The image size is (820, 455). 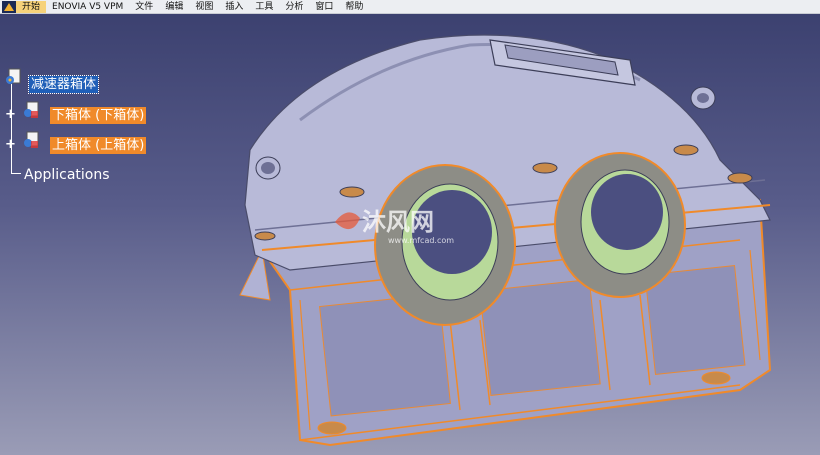 I want to click on svg-text: www.mfcad.com, so click(x=421, y=240).